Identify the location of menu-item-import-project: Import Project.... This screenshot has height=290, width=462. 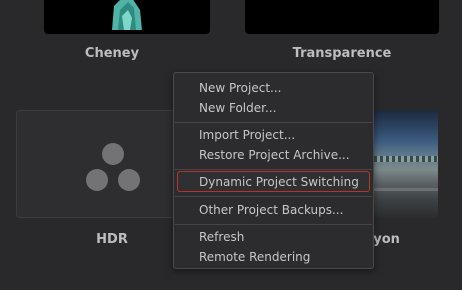
(247, 135).